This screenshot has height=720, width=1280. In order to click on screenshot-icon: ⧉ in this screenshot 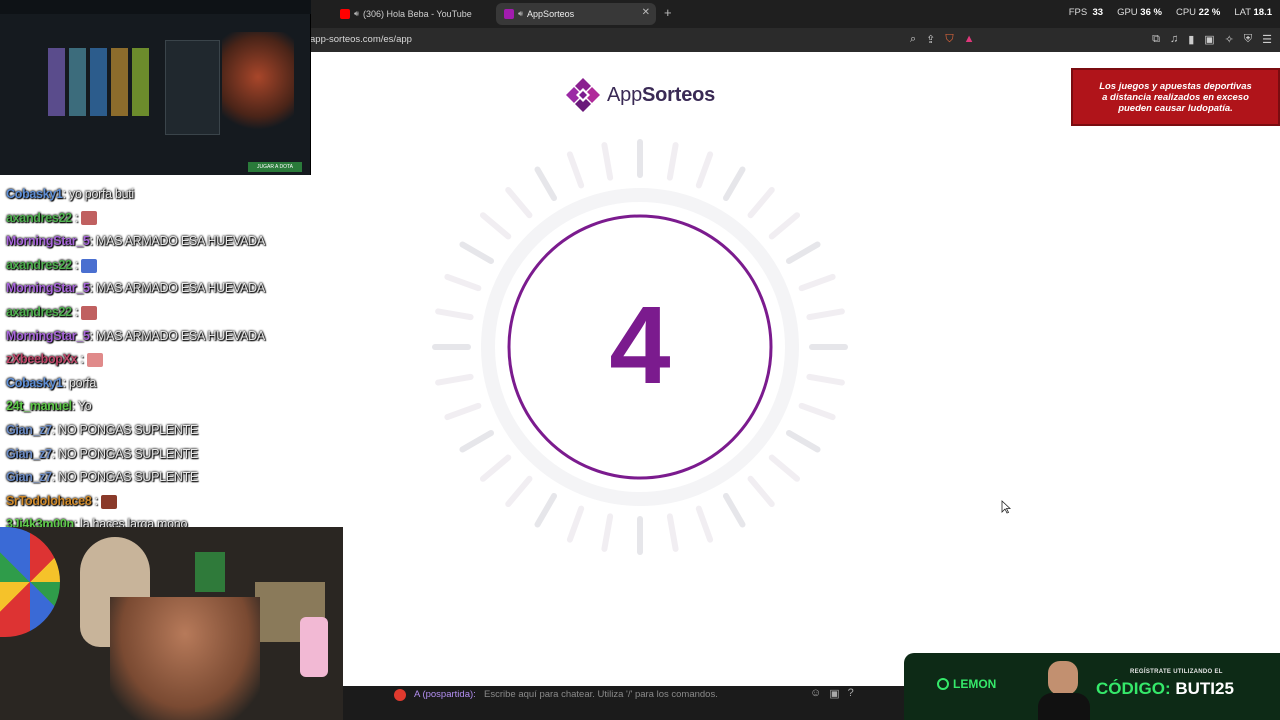, I will do `click(1156, 39)`.